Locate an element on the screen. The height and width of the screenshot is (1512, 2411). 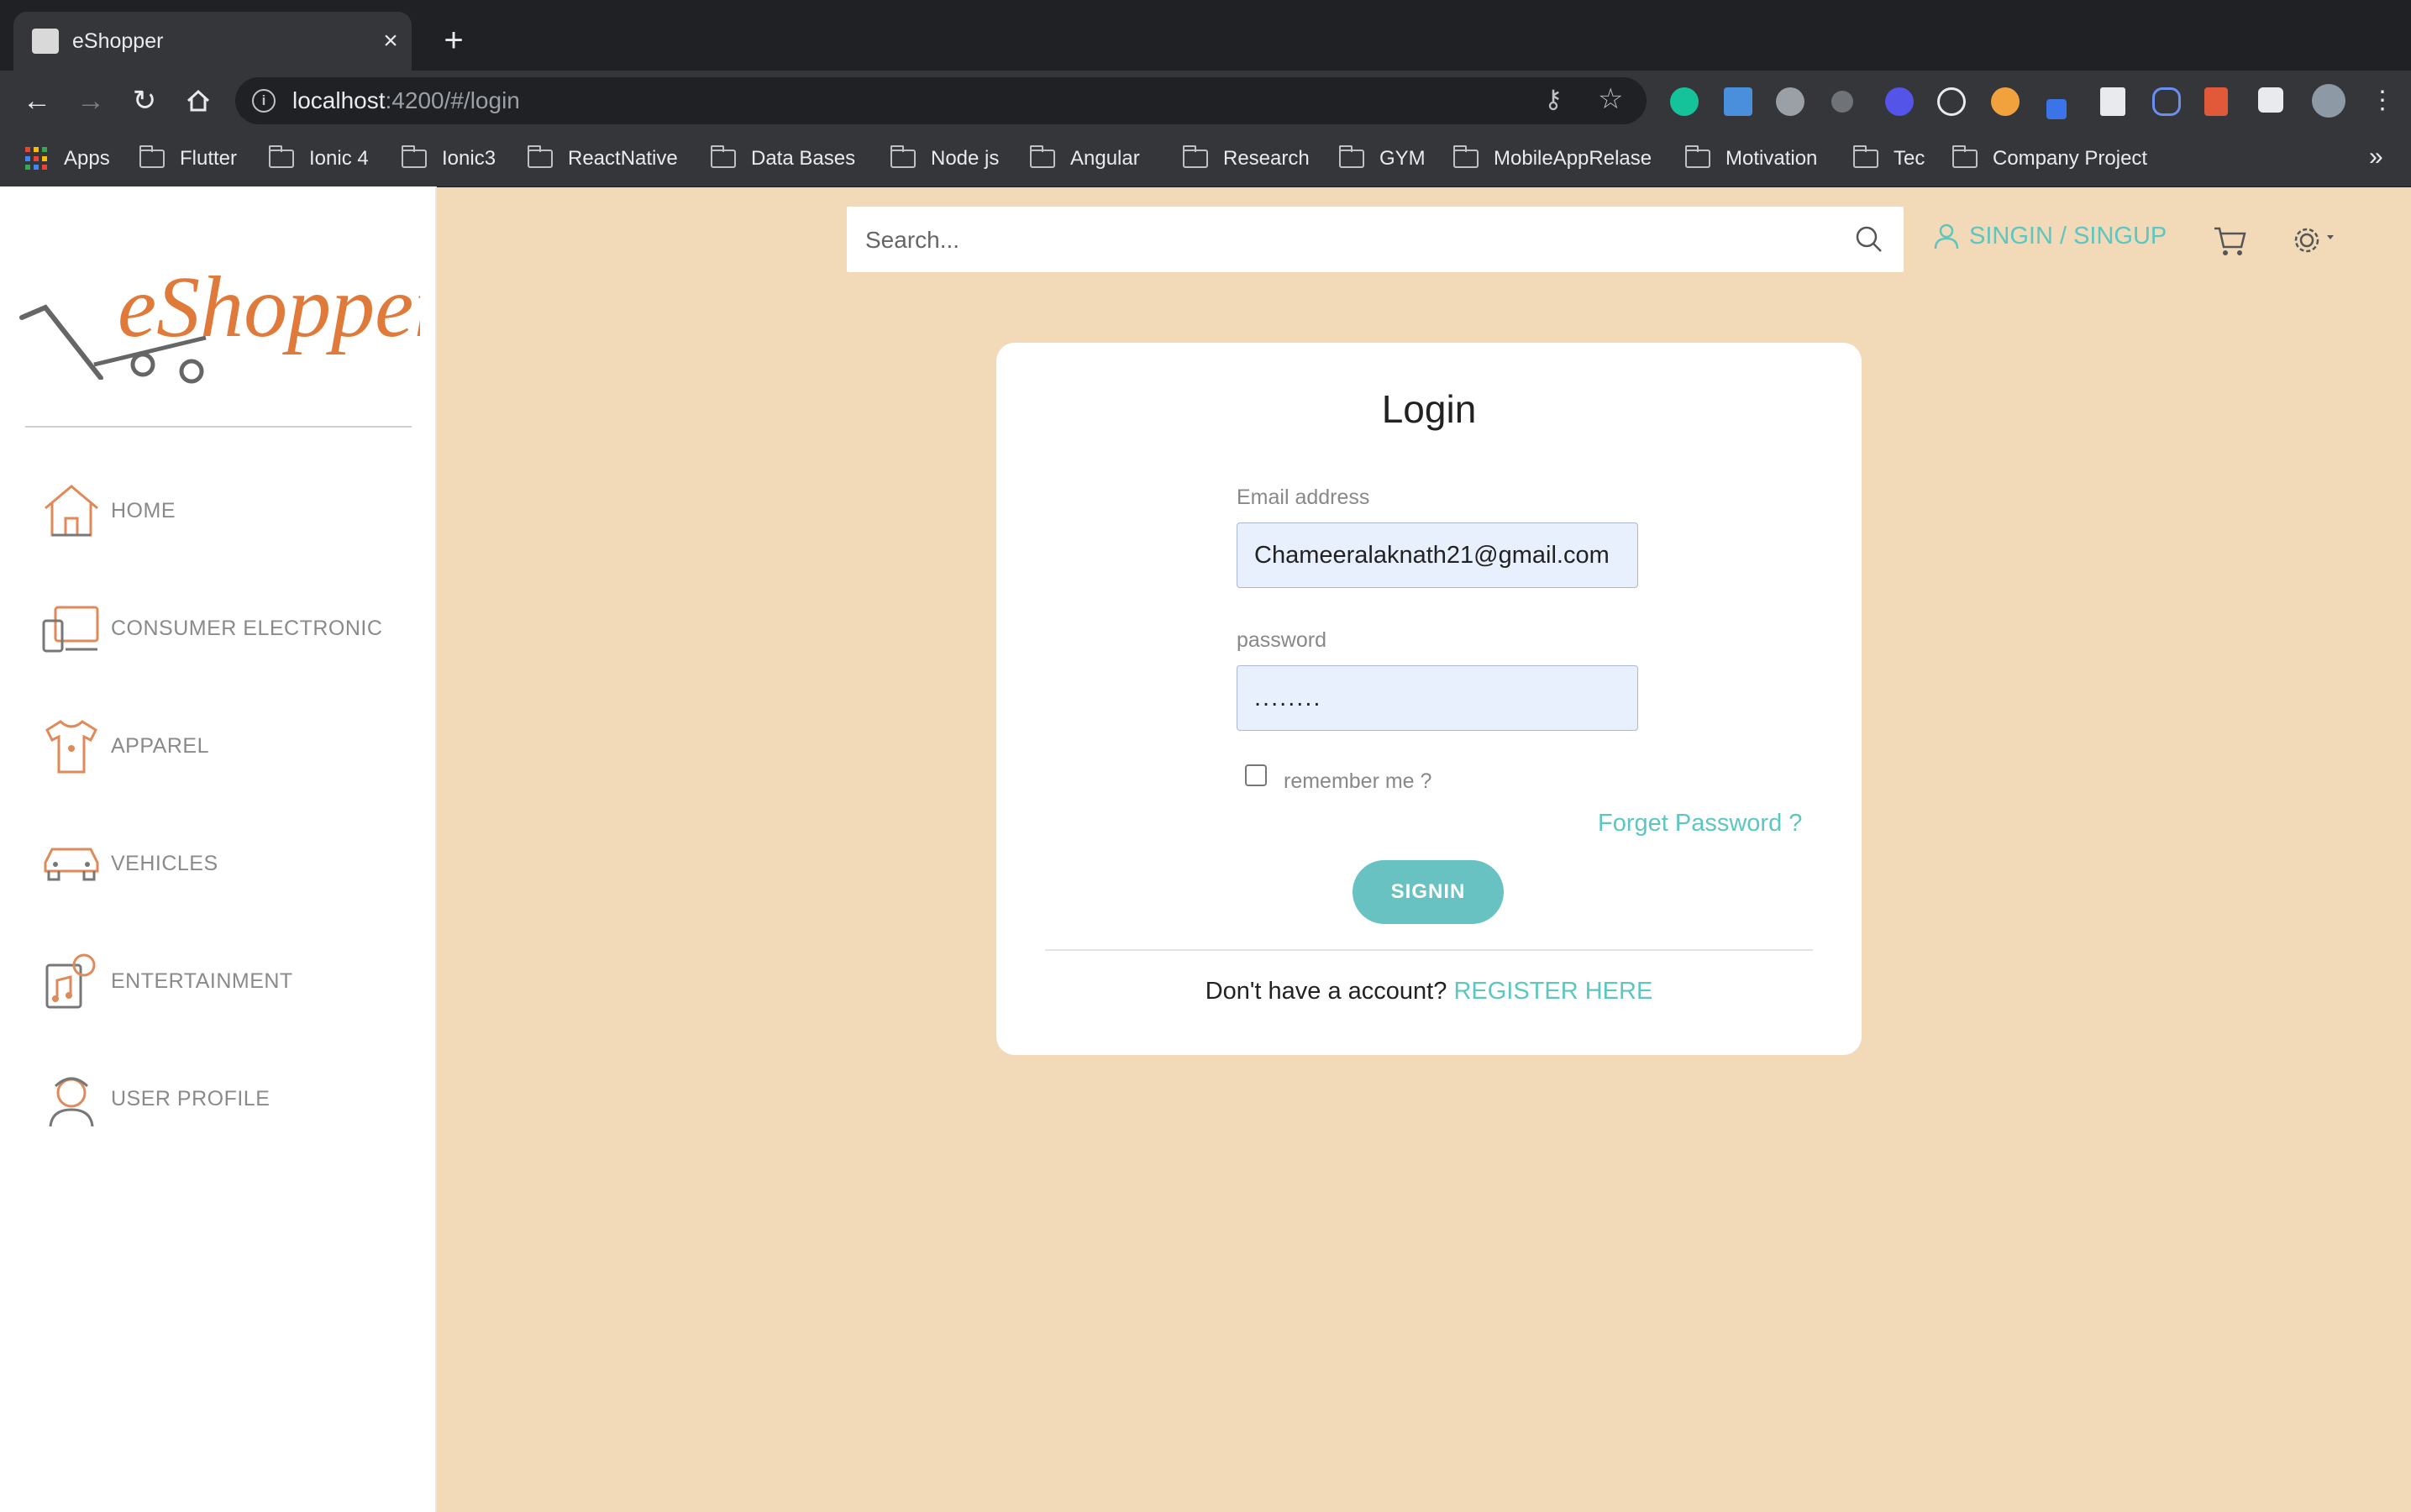
bookmark-folder: Company Project is located at coordinates (2049, 158).